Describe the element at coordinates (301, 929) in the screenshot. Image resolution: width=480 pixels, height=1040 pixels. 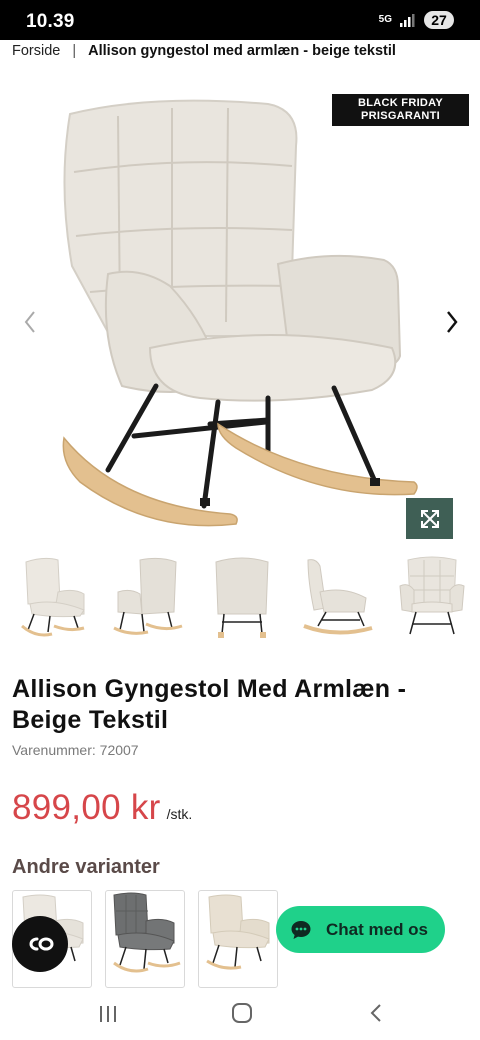
I see `chat-bubble-icon` at that location.